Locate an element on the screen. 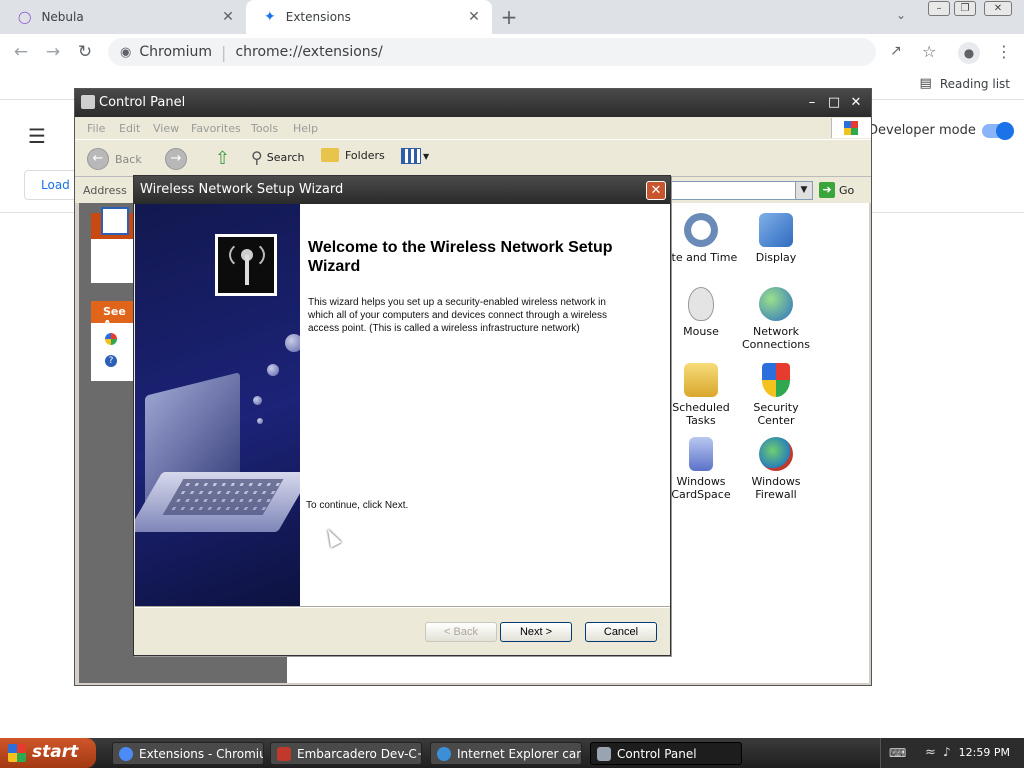 The image size is (1024, 768). date-time-item: ate and Time is located at coordinates (701, 238).